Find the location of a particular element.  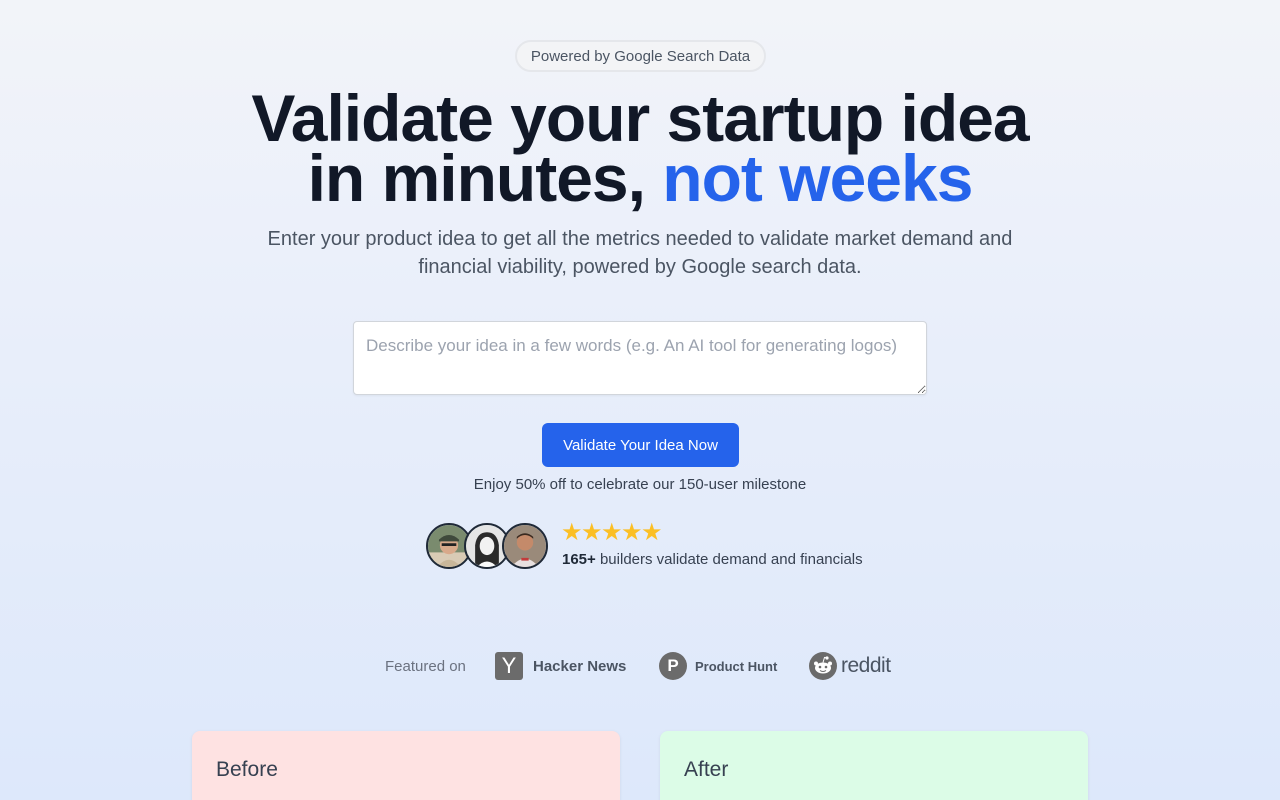

rating-stars: ★ ★ ★ ★ ★ is located at coordinates (612, 532).